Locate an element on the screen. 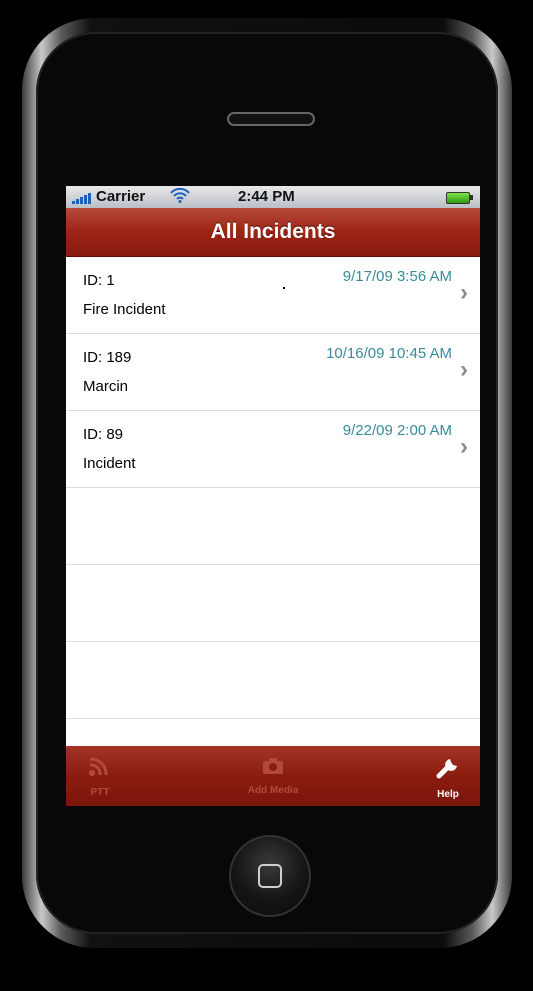 This screenshot has width=533, height=991. wrench-icon is located at coordinates (448, 770).